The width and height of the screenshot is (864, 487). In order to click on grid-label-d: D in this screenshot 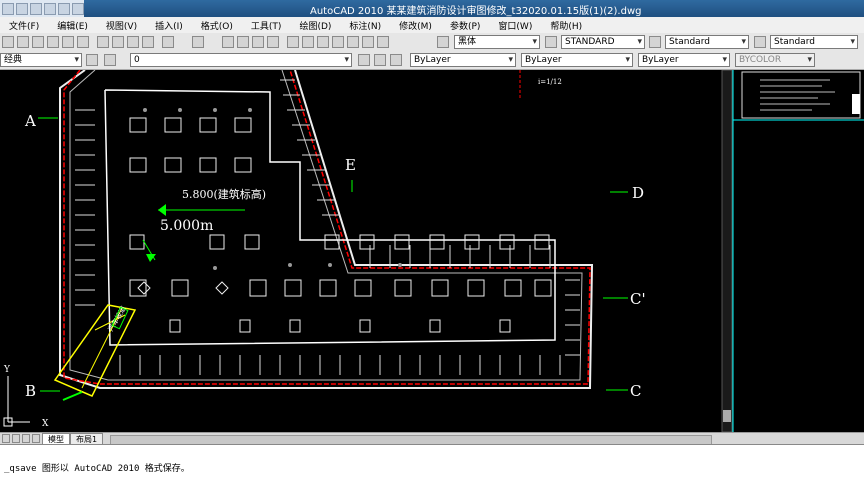, I will do `click(638, 193)`.